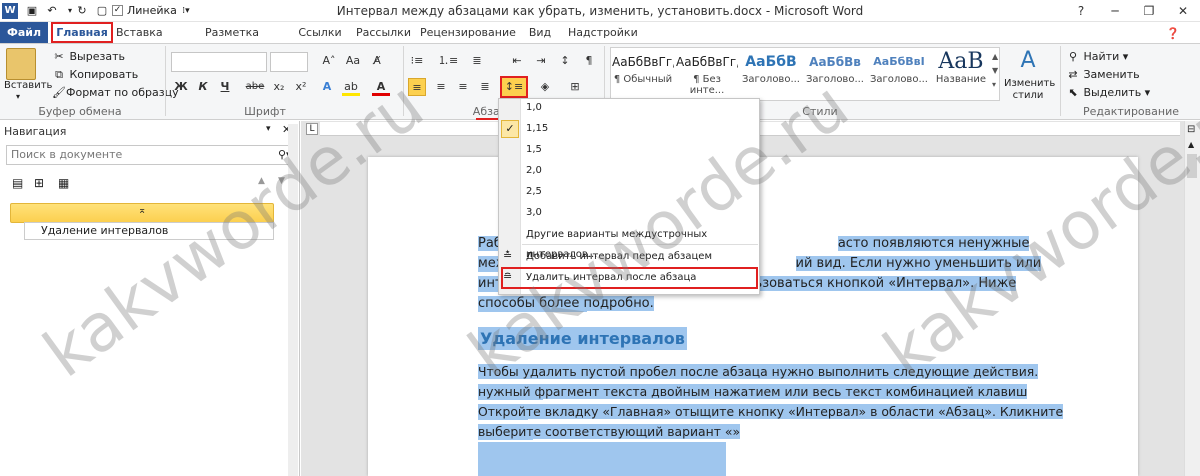  Describe the element at coordinates (18, 96) in the screenshot. I see `paste-dropdown-icon: ▾` at that location.